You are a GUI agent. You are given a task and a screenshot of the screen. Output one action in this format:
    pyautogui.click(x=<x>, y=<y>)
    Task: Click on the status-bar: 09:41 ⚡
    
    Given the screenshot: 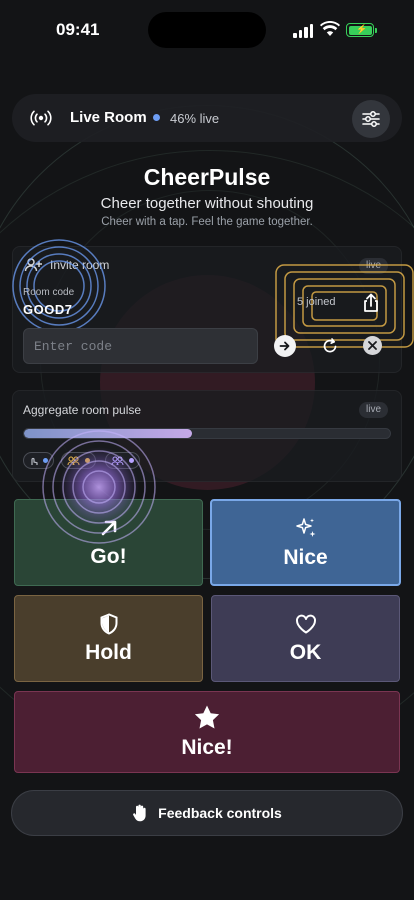 What is the action you would take?
    pyautogui.click(x=207, y=30)
    